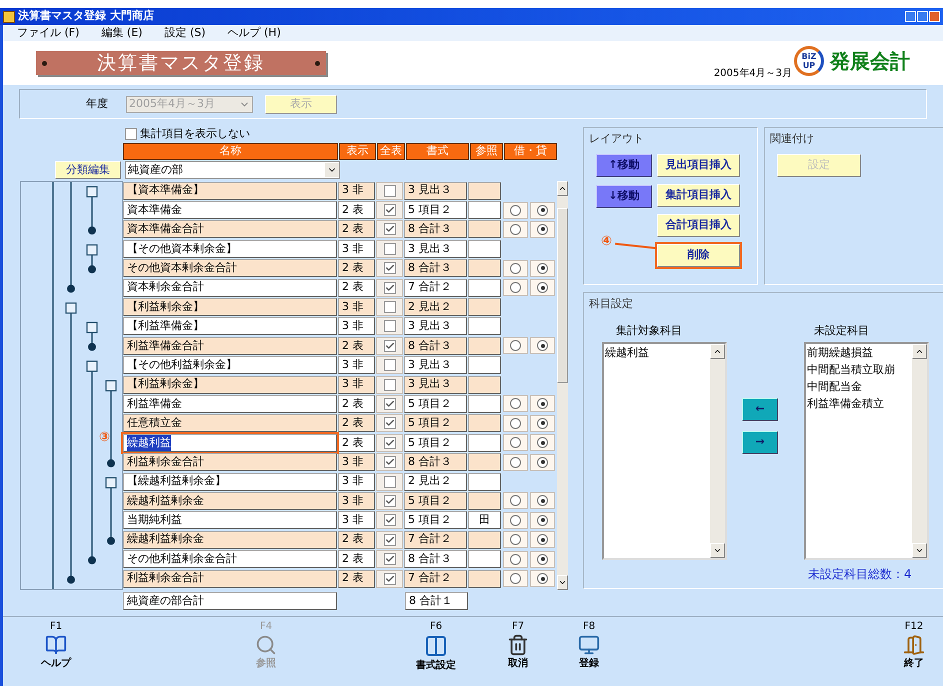 The height and width of the screenshot is (686, 943). I want to click on name-field: その他資本剰余金合計, so click(230, 268).